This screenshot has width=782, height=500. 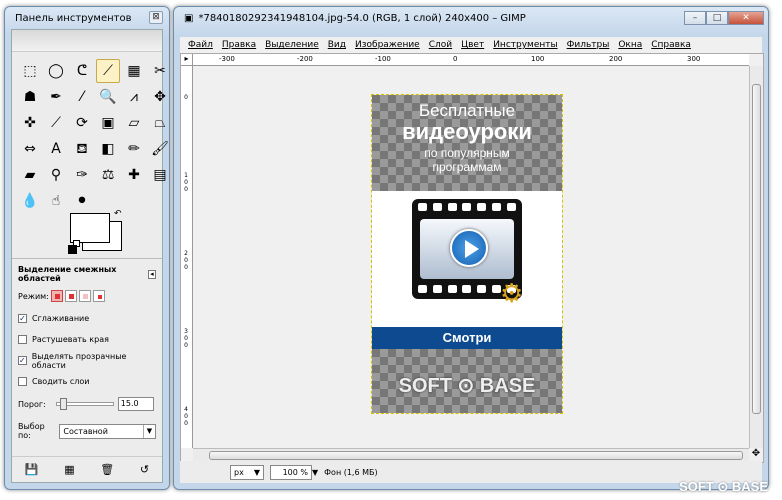 What do you see at coordinates (291, 472) in the screenshot?
I see `zoom-field: 100 %` at bounding box center [291, 472].